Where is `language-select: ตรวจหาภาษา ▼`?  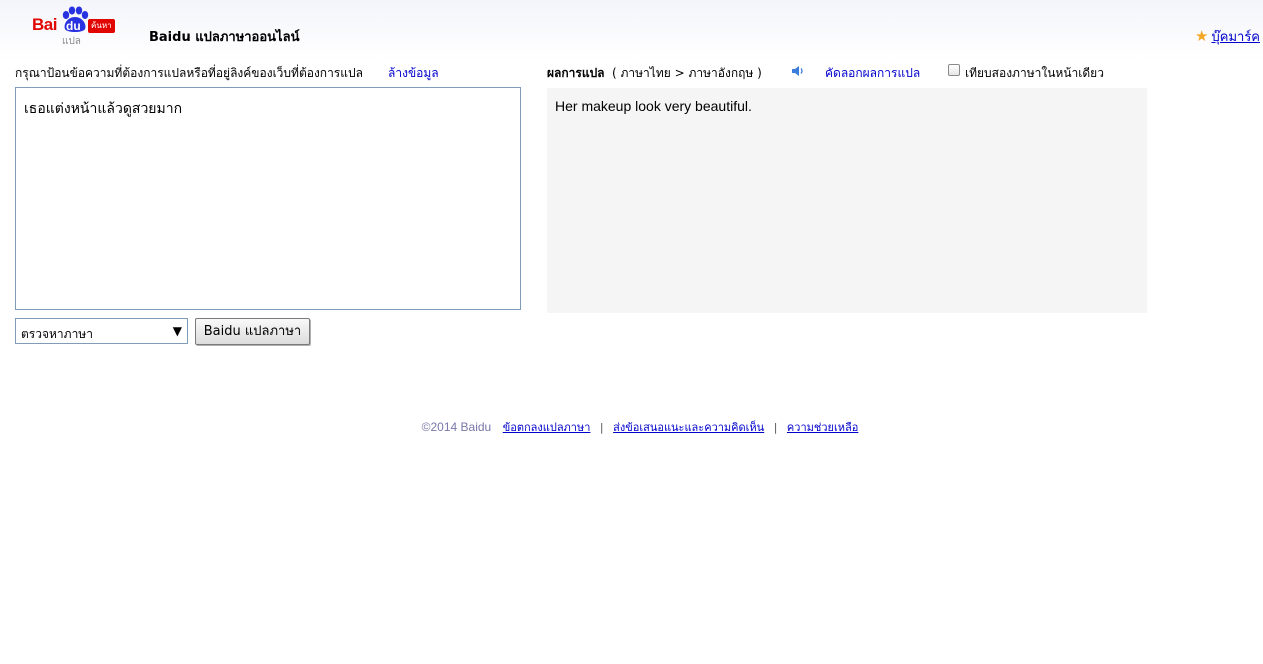
language-select: ตรวจหาภาษา ▼ is located at coordinates (101, 331).